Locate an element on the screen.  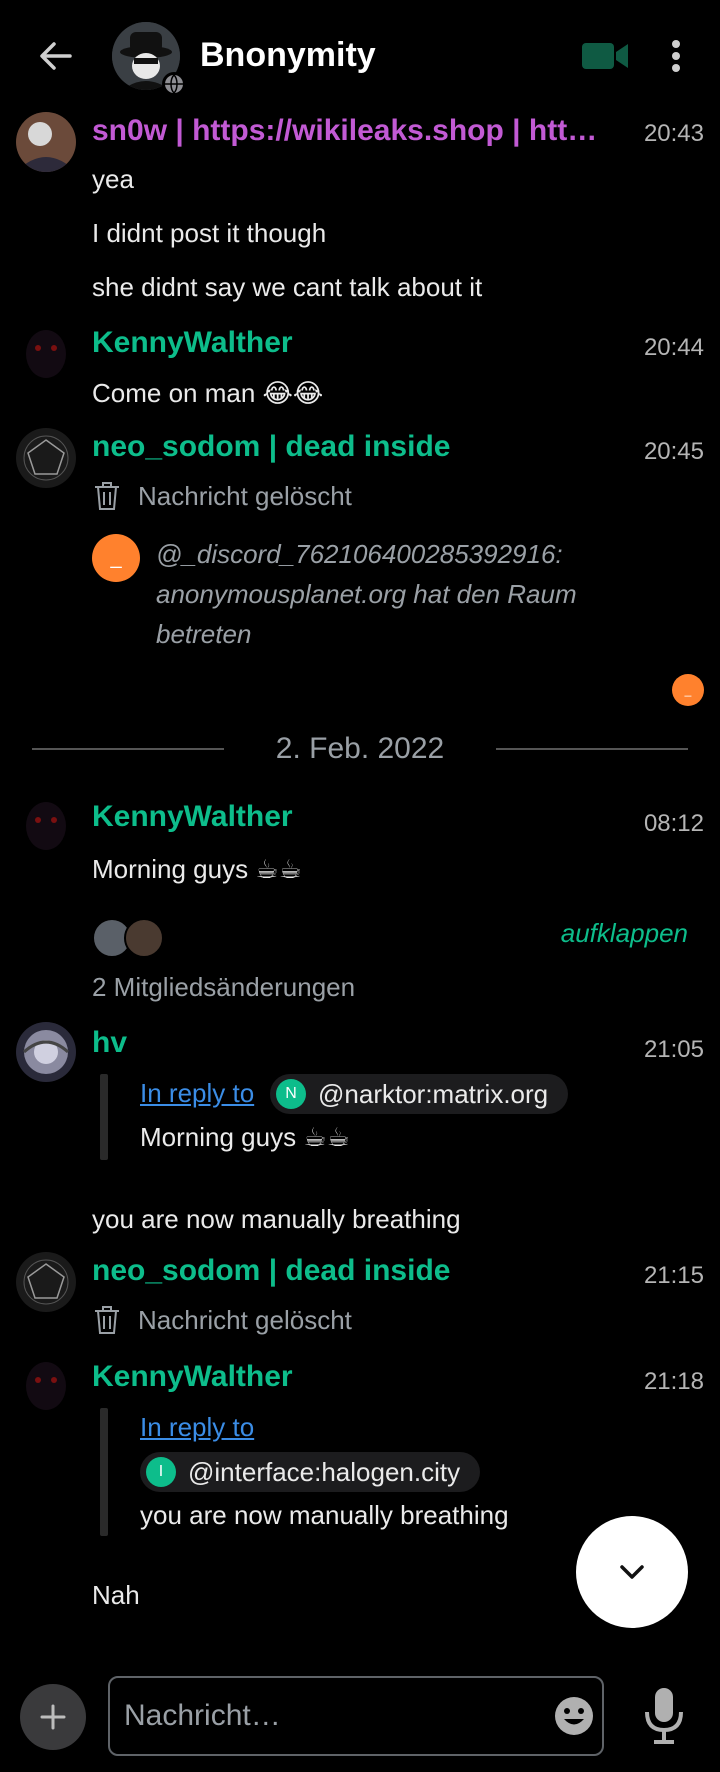
message-text: Morning guys ☕☕ is located at coordinates (197, 869).